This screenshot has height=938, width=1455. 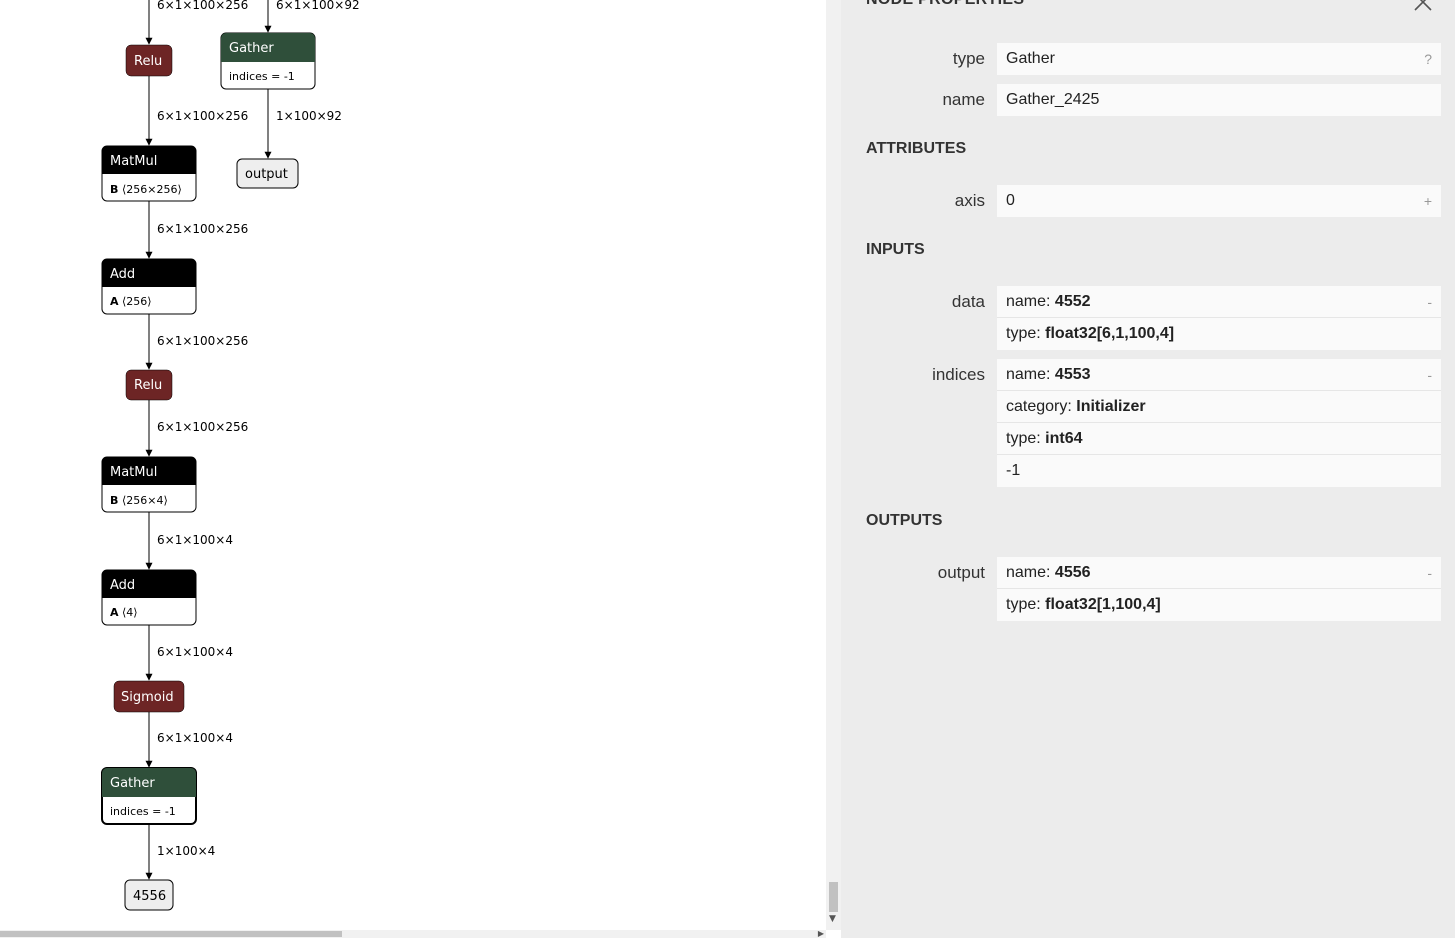 What do you see at coordinates (895, 249) in the screenshot?
I see `inputs-section-title: INPUTS` at bounding box center [895, 249].